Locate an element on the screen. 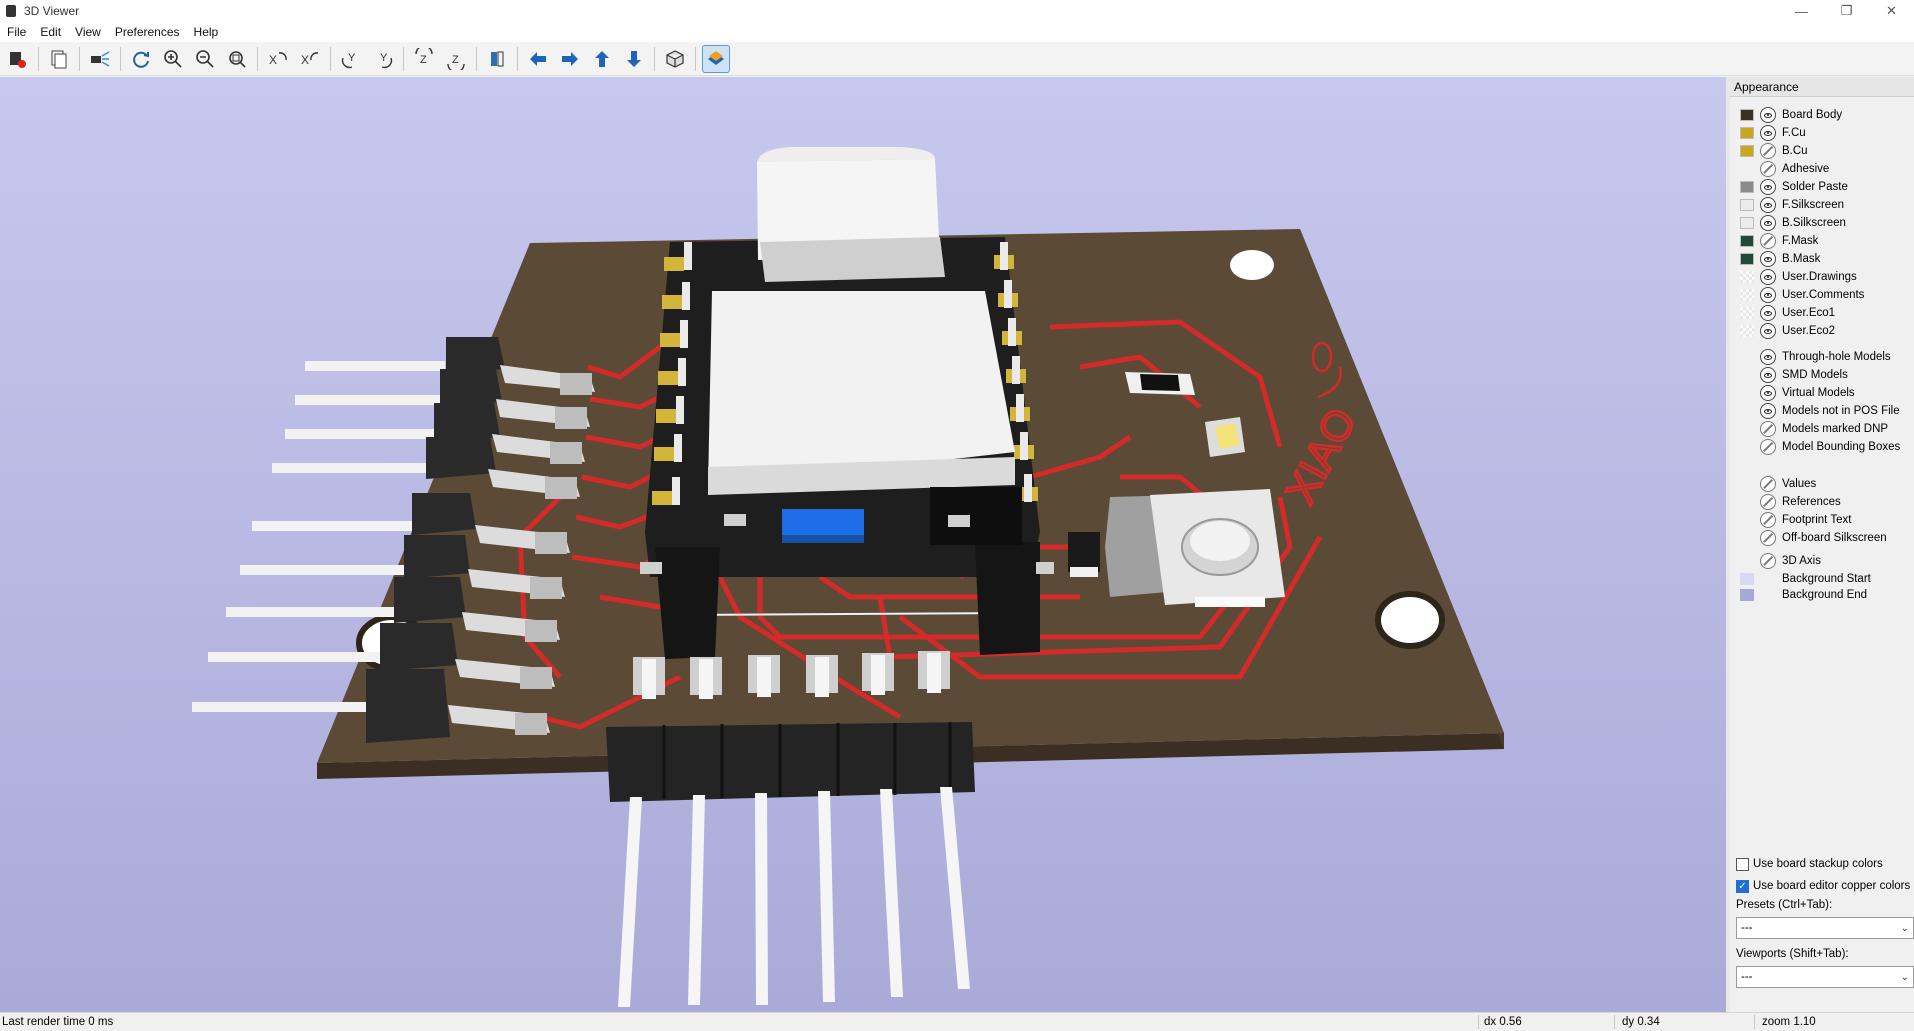 This screenshot has width=1914, height=1031. rotate-x-ccw-button: X is located at coordinates (310, 59).